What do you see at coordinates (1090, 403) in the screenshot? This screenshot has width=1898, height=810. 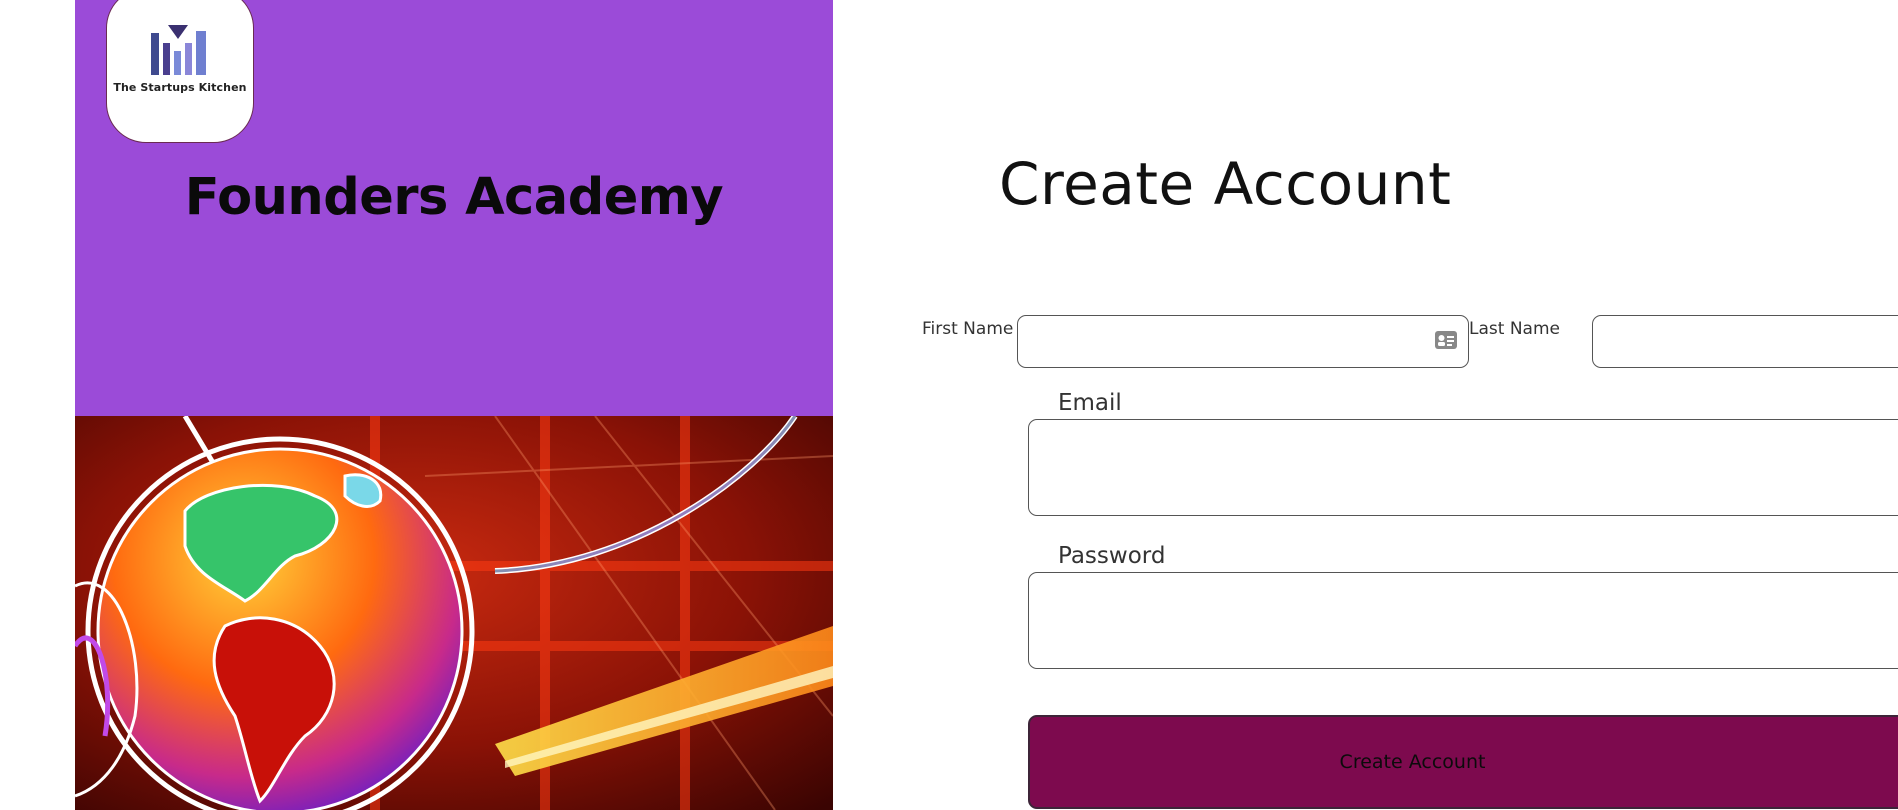 I see `email-label: Email` at bounding box center [1090, 403].